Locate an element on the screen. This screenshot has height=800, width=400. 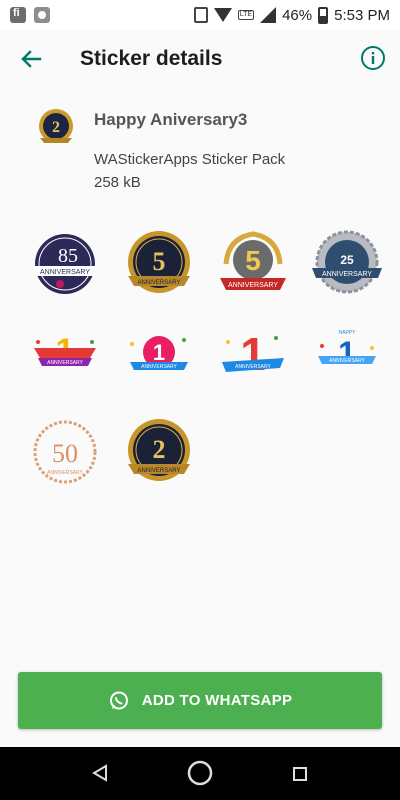
vibrate-icon is located at coordinates (200, 15).